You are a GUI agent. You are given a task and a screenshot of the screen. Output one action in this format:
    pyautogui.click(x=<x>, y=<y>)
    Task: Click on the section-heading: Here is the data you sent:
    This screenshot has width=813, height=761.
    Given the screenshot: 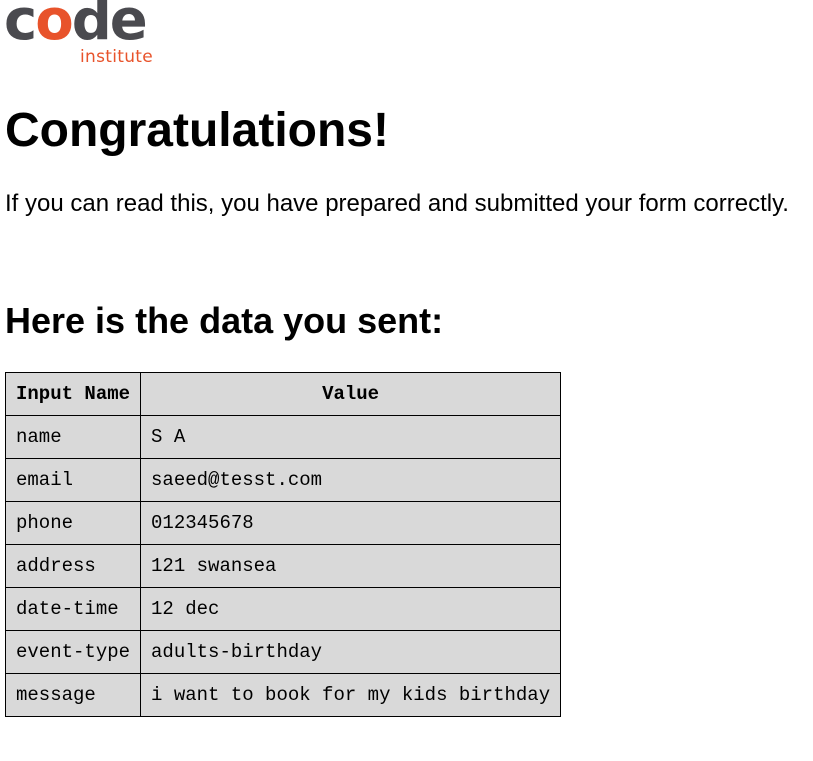 What is the action you would take?
    pyautogui.click(x=224, y=320)
    